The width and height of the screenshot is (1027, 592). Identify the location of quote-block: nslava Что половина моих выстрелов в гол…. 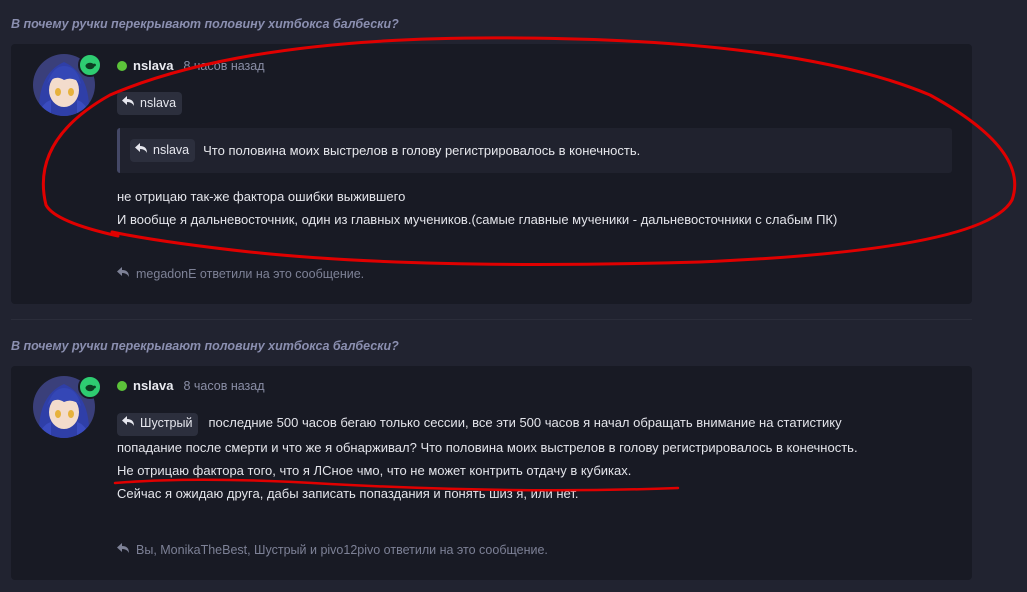
(534, 150).